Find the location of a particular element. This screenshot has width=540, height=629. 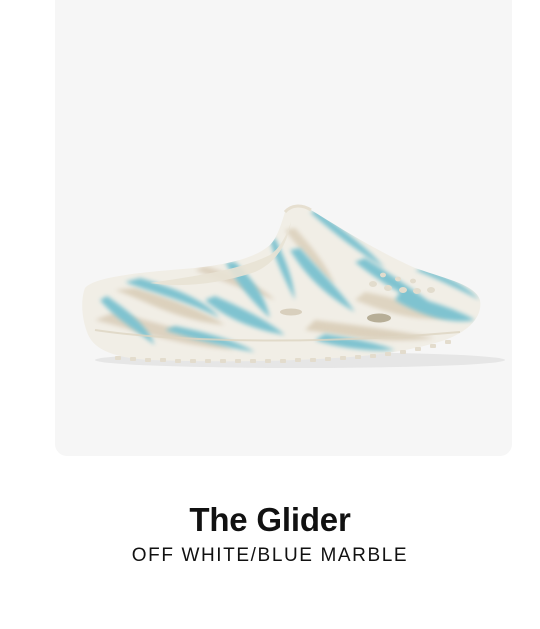

product-variant-label: OFF WHITE/BLUE MARBLE is located at coordinates (270, 555).